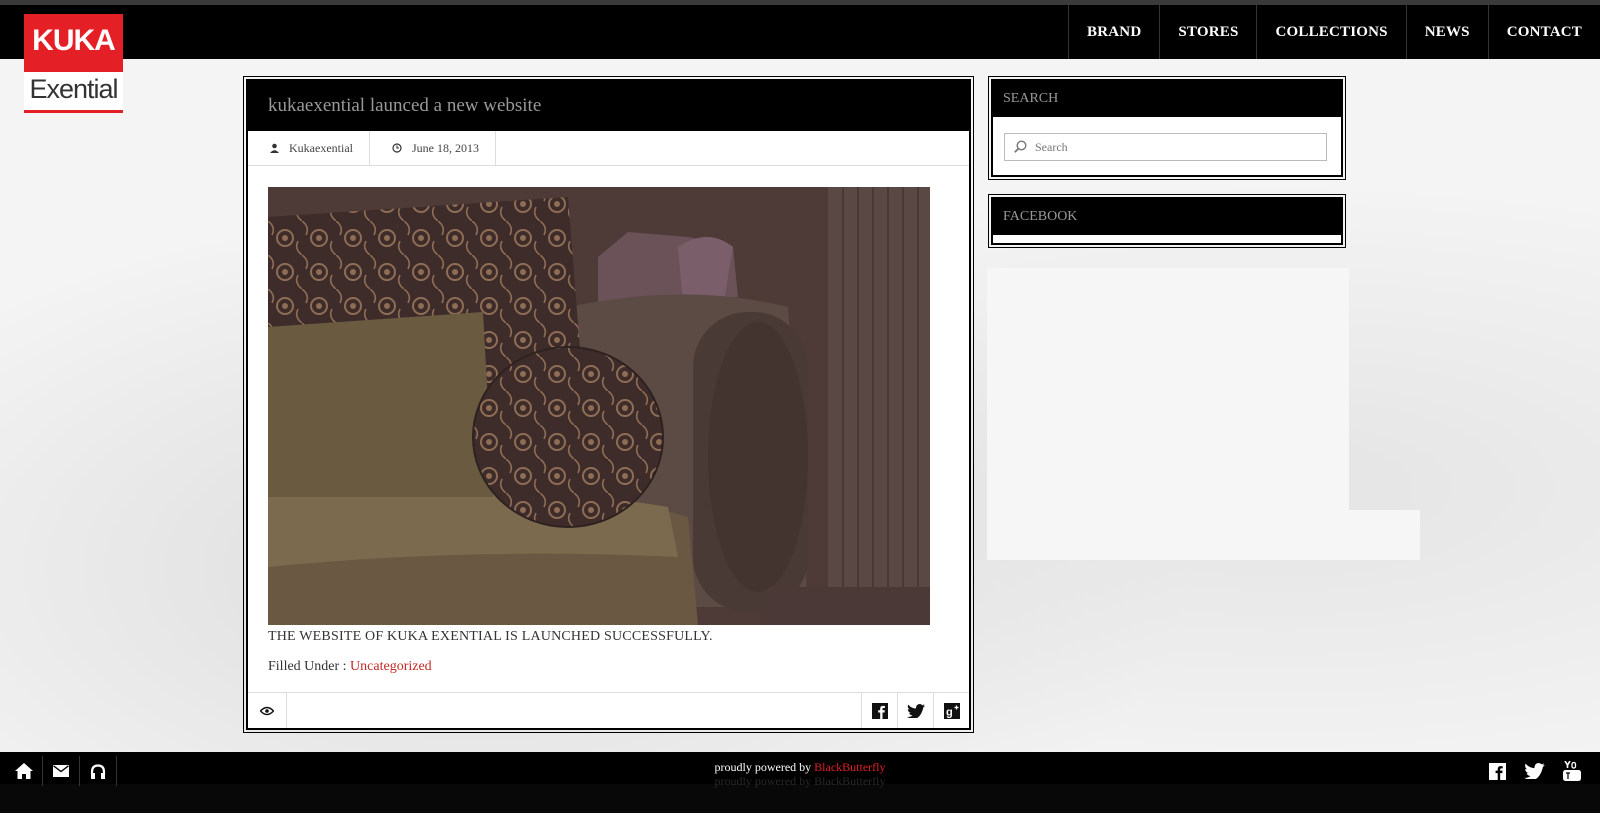 Image resolution: width=1600 pixels, height=813 pixels. I want to click on powered-by-text: proudly powered by BlackButterfly, so click(800, 767).